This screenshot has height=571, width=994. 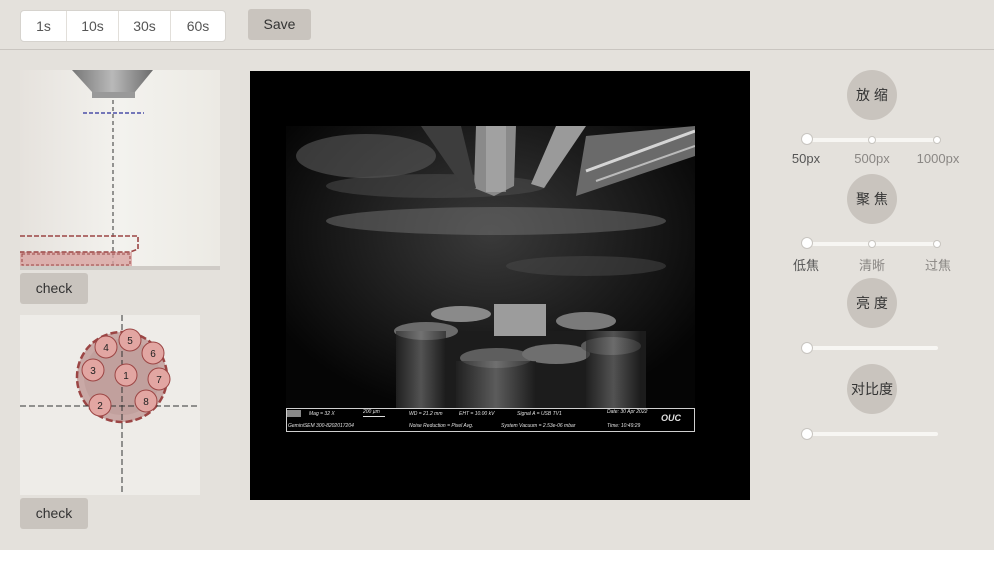 I want to click on focus-tick-end, so click(x=937, y=244).